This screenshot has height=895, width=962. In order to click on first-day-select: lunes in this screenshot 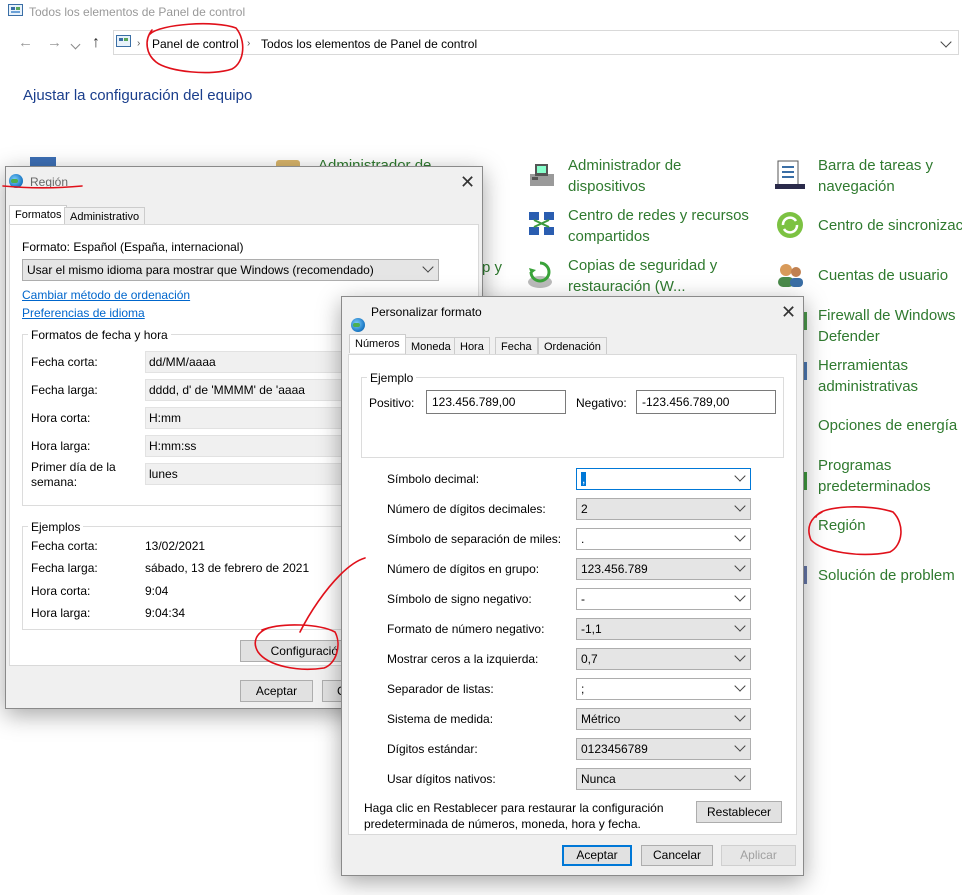, I will do `click(245, 474)`.